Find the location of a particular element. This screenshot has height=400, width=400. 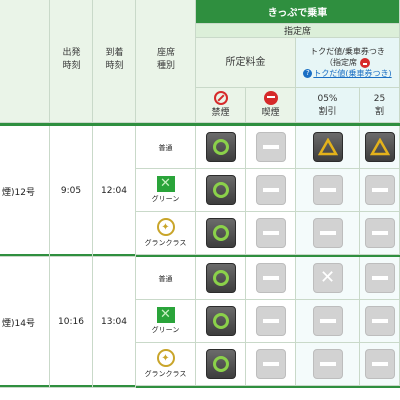

smoking-header: 喫煙 is located at coordinates (271, 105).